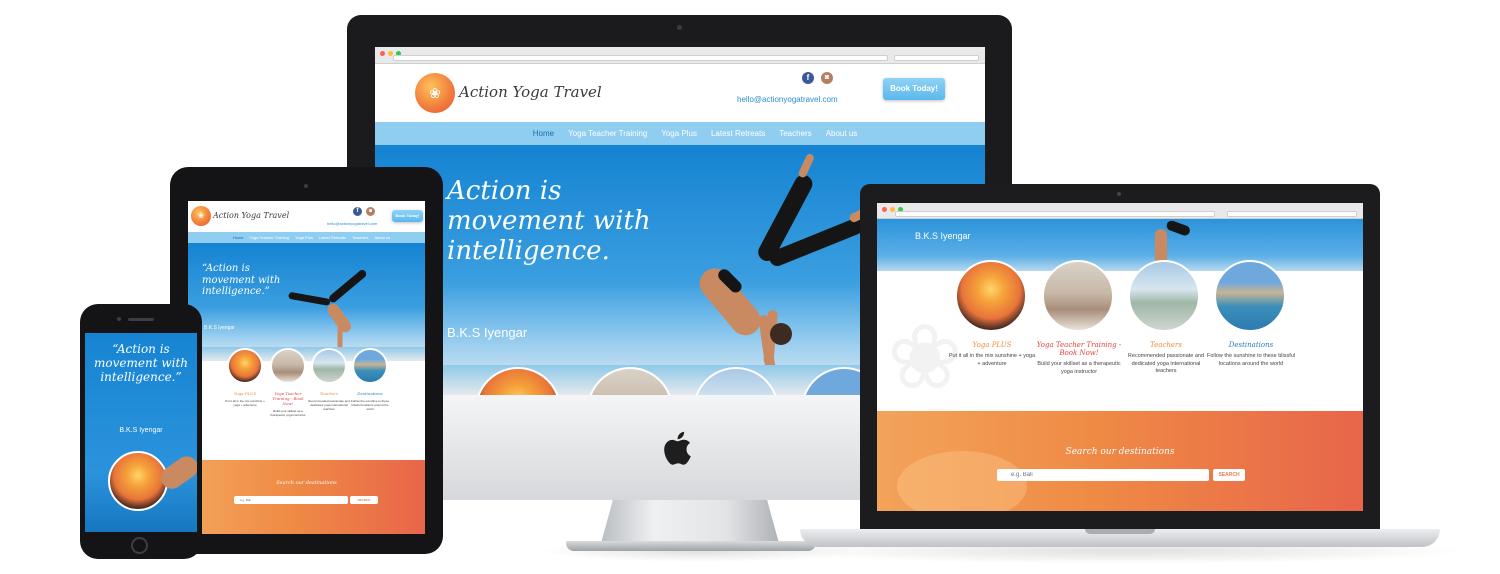 The width and height of the screenshot is (1500, 574). Describe the element at coordinates (141, 319) in the screenshot. I see `phone-speaker` at that location.